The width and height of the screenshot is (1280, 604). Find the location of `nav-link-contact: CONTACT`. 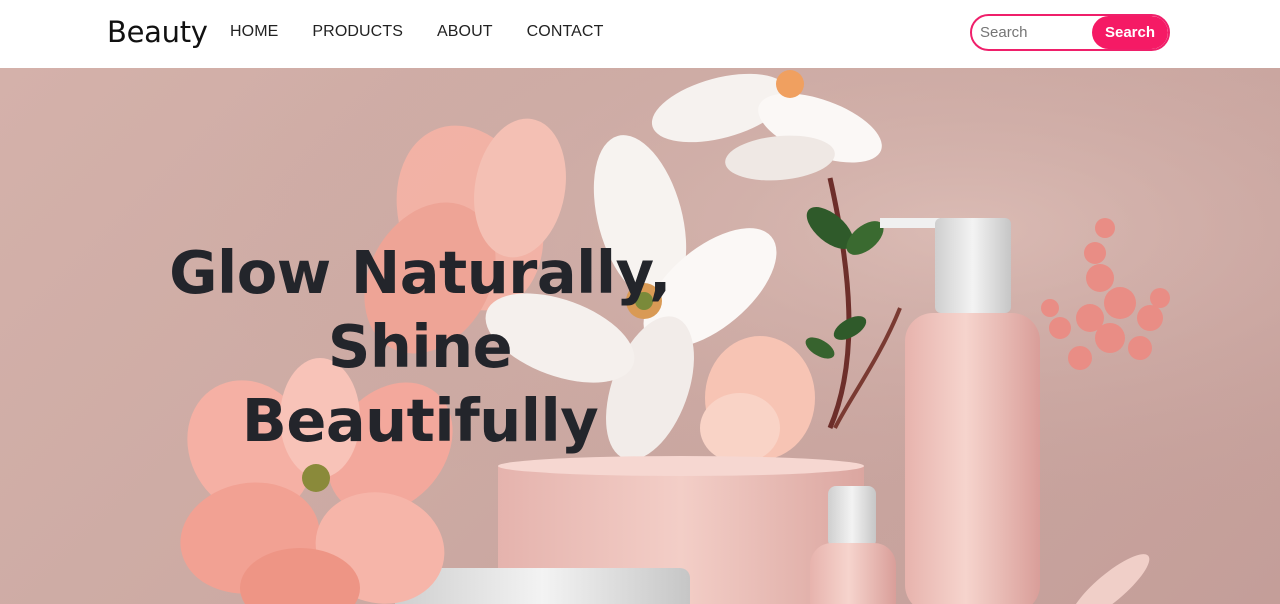

nav-link-contact: CONTACT is located at coordinates (565, 32).